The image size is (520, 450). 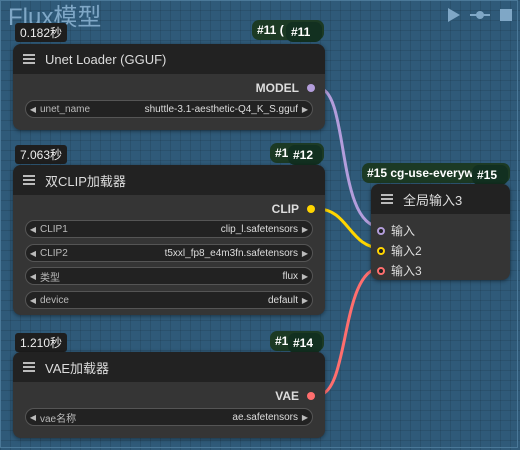 What do you see at coordinates (231, 253) in the screenshot?
I see `widget-value: t5xxl_fp8_e4m3fn.safetensors` at bounding box center [231, 253].